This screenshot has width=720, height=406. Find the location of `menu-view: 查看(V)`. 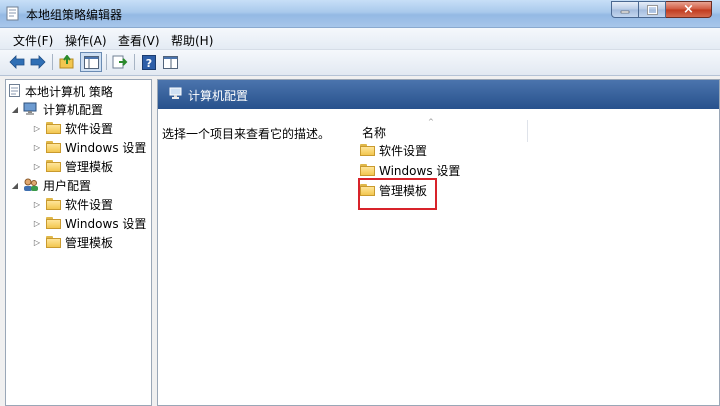

menu-view: 查看(V) is located at coordinates (139, 40).